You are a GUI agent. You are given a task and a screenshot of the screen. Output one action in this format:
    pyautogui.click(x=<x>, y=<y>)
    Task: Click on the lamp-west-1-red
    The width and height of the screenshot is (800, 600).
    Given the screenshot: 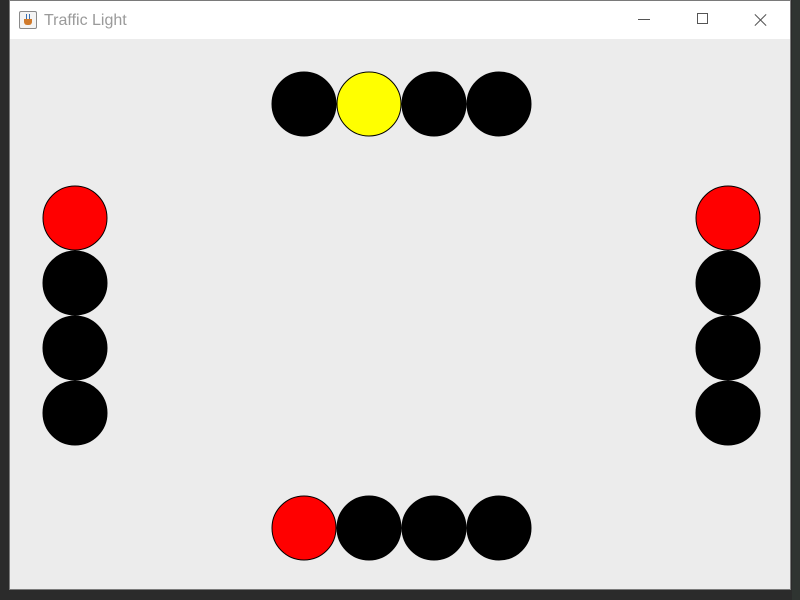 What is the action you would take?
    pyautogui.click(x=75, y=218)
    